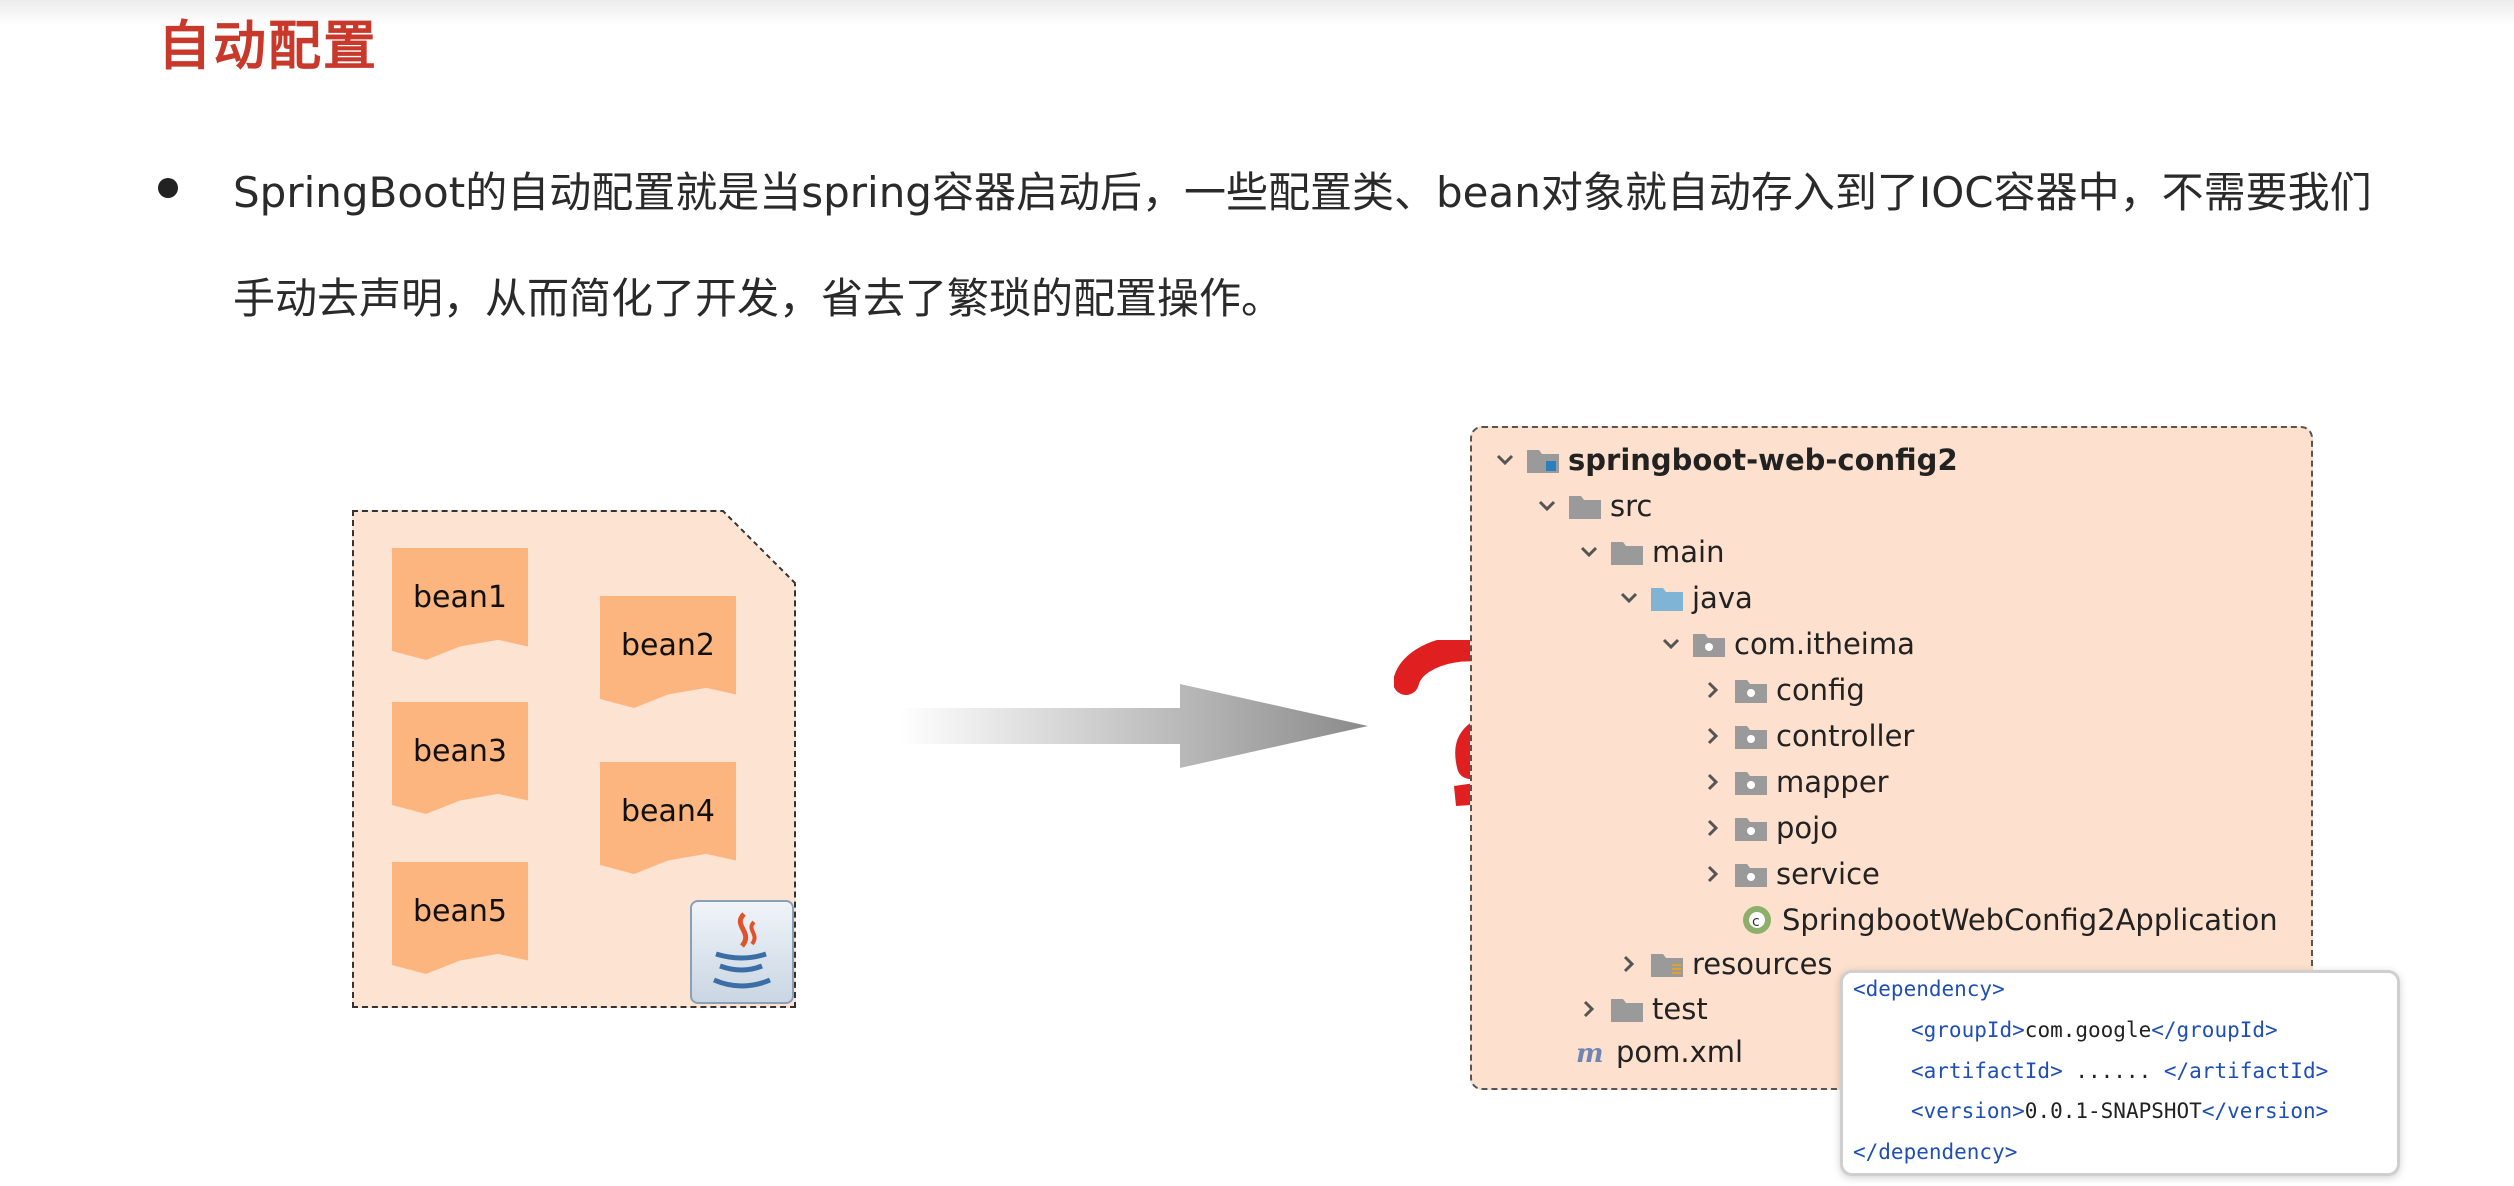 Image resolution: width=2514 pixels, height=1186 pixels. Describe the element at coordinates (460, 597) in the screenshot. I see `bean-label: bean1` at that location.